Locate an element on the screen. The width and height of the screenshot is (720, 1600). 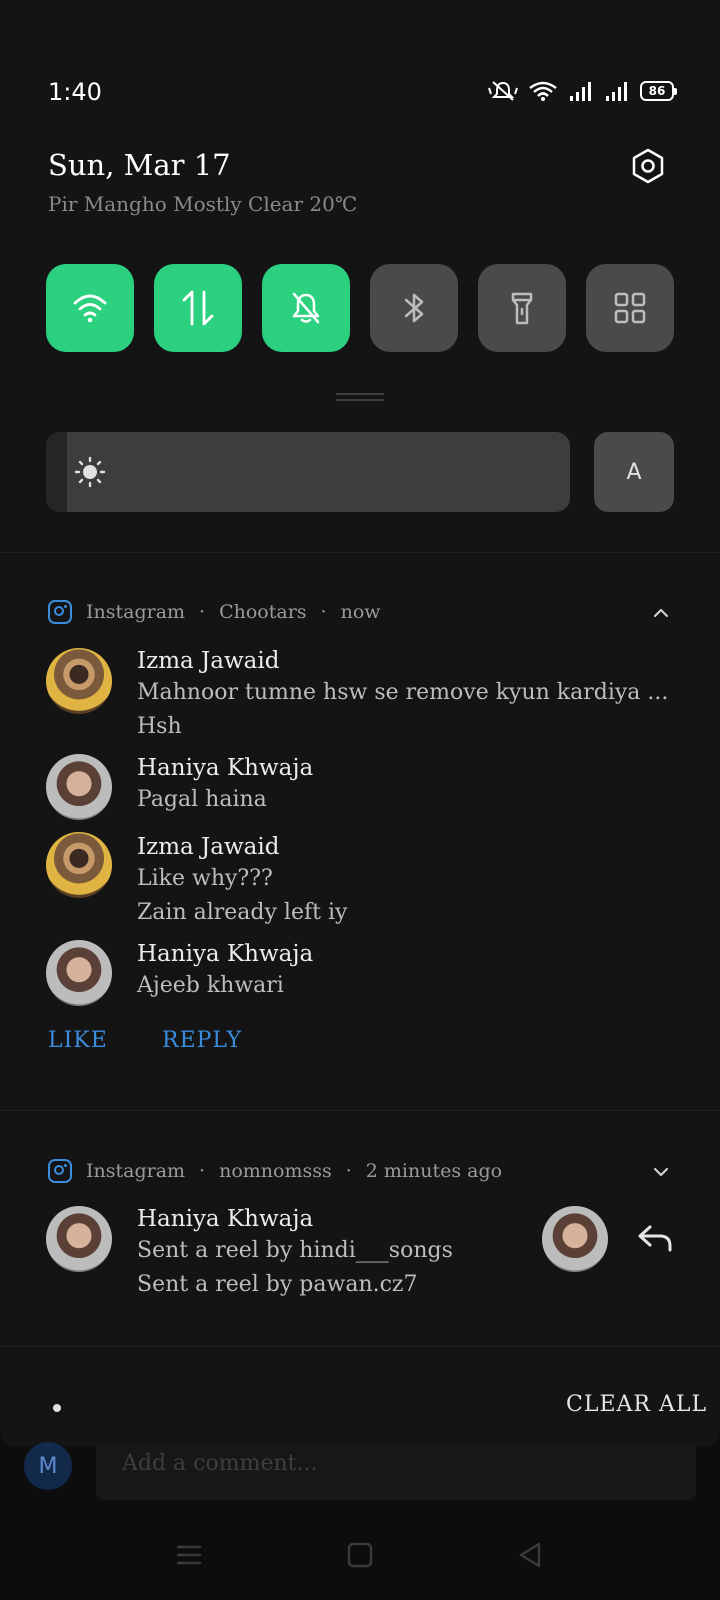
sun-icon is located at coordinates (90, 472).